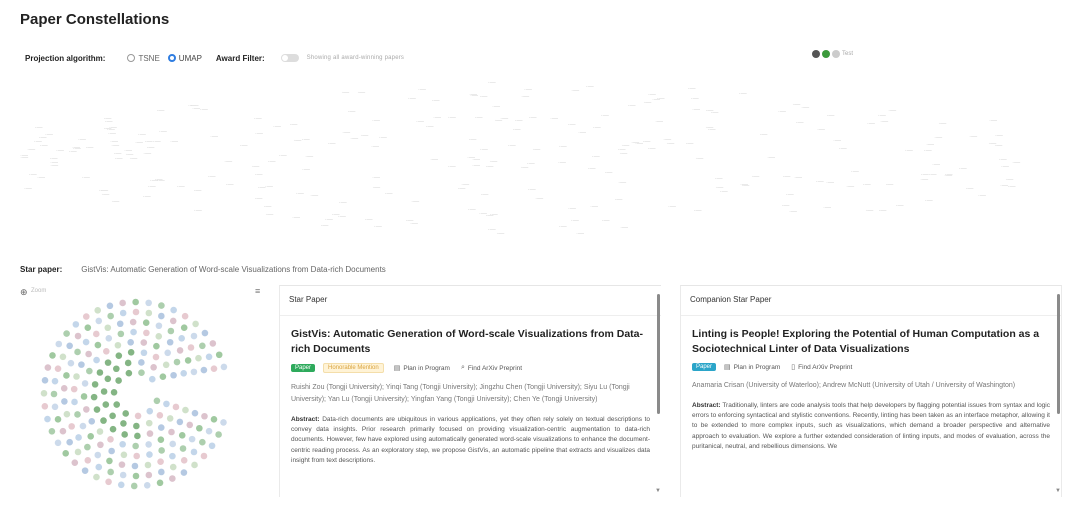 This screenshot has height=510, width=1080. Describe the element at coordinates (658, 491) in the screenshot. I see `scroll-down-icon: ▼` at that location.